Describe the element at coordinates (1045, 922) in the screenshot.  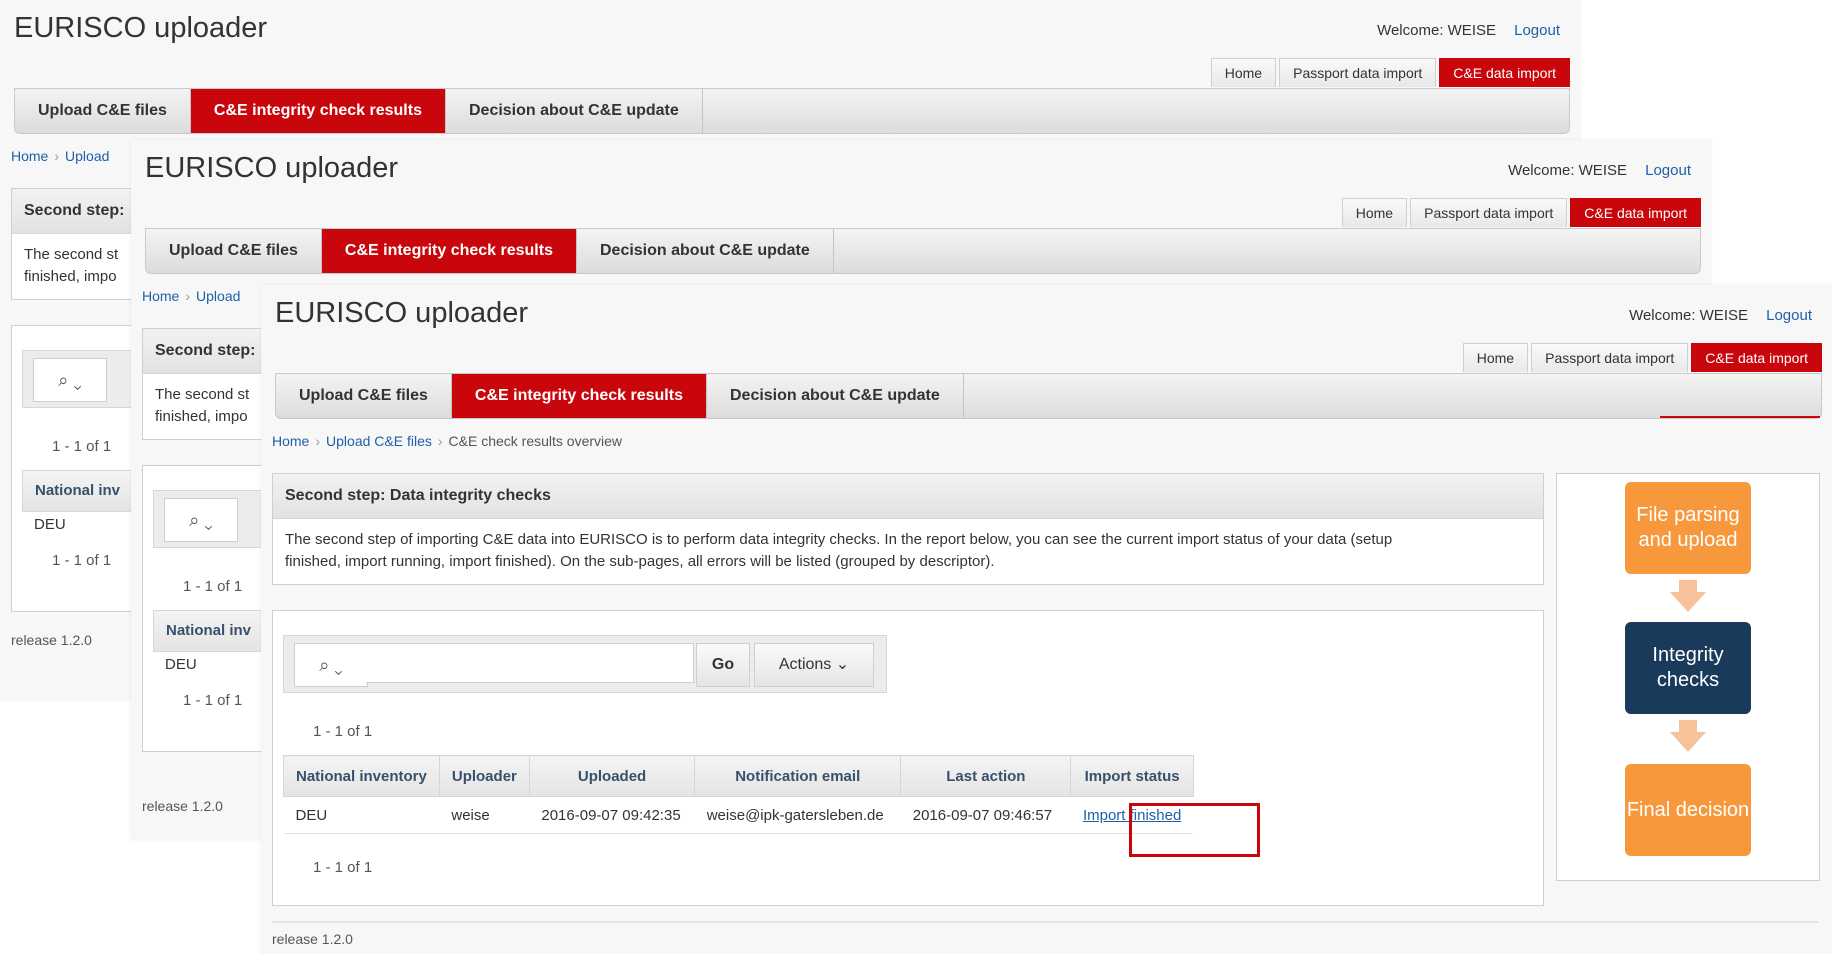
I see `footer-divider` at that location.